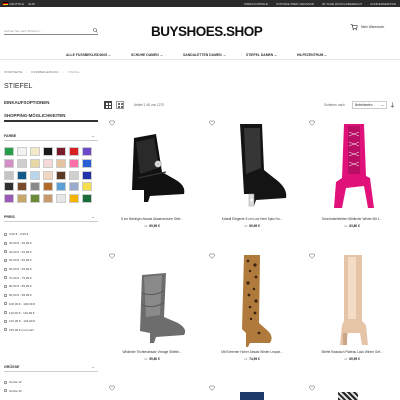 This screenshot has height=400, width=400. Describe the element at coordinates (51, 217) in the screenshot. I see `filter-price-header: PREIS –` at that location.